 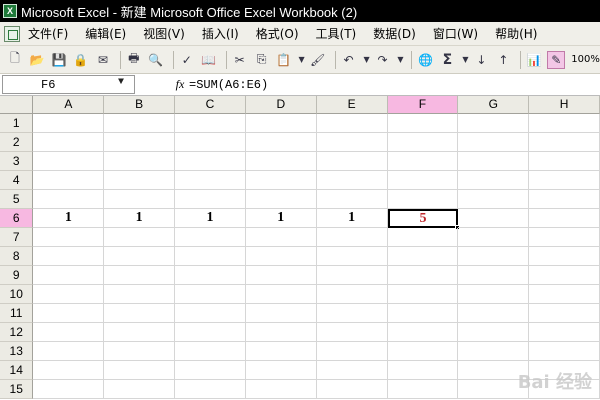 What do you see at coordinates (210, 294) in the screenshot?
I see `cell-c10` at bounding box center [210, 294].